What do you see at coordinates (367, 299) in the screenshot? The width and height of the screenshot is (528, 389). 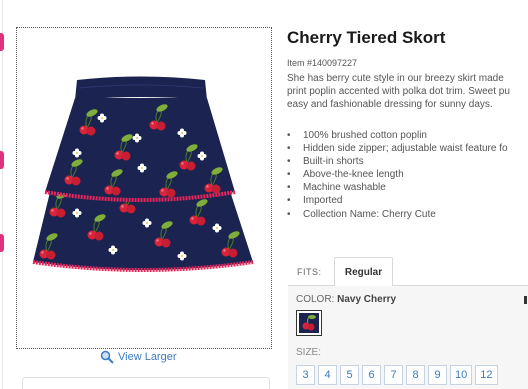 I see `color-value: Navy Cherry` at bounding box center [367, 299].